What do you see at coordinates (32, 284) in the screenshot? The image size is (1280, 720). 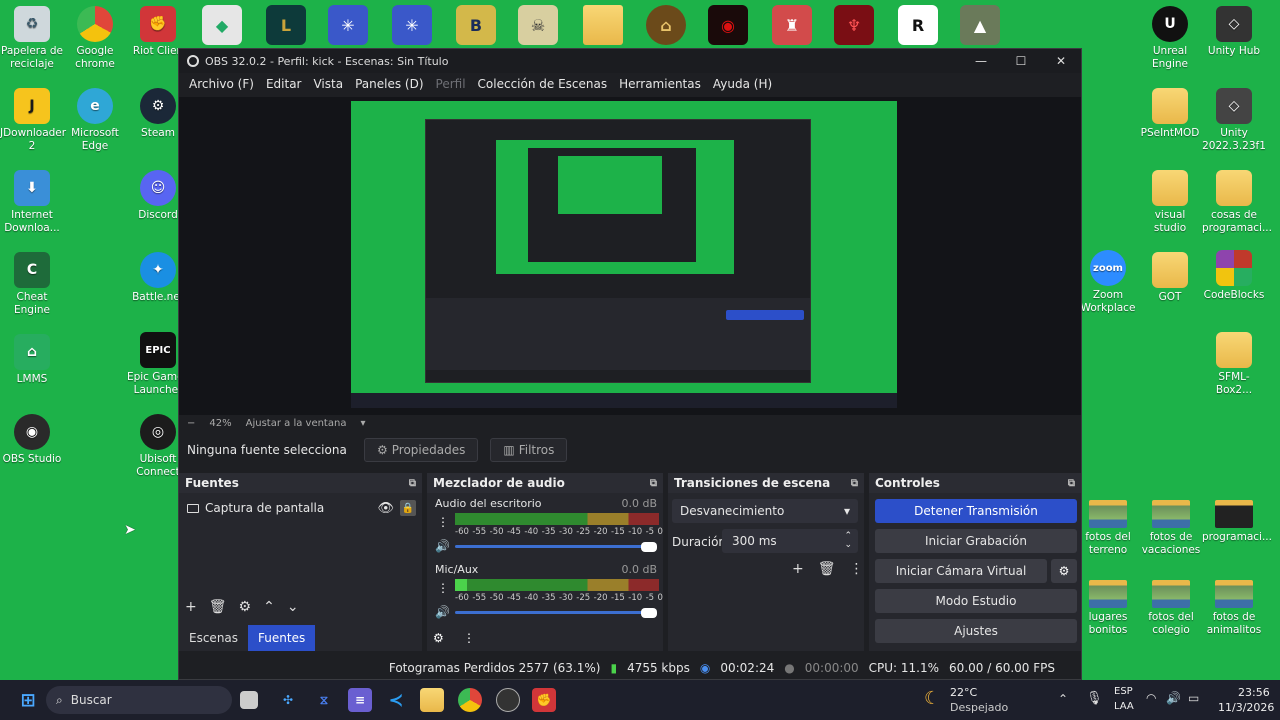 I see `desktop-icon-cheat-engine: C Cheat Engine` at bounding box center [32, 284].